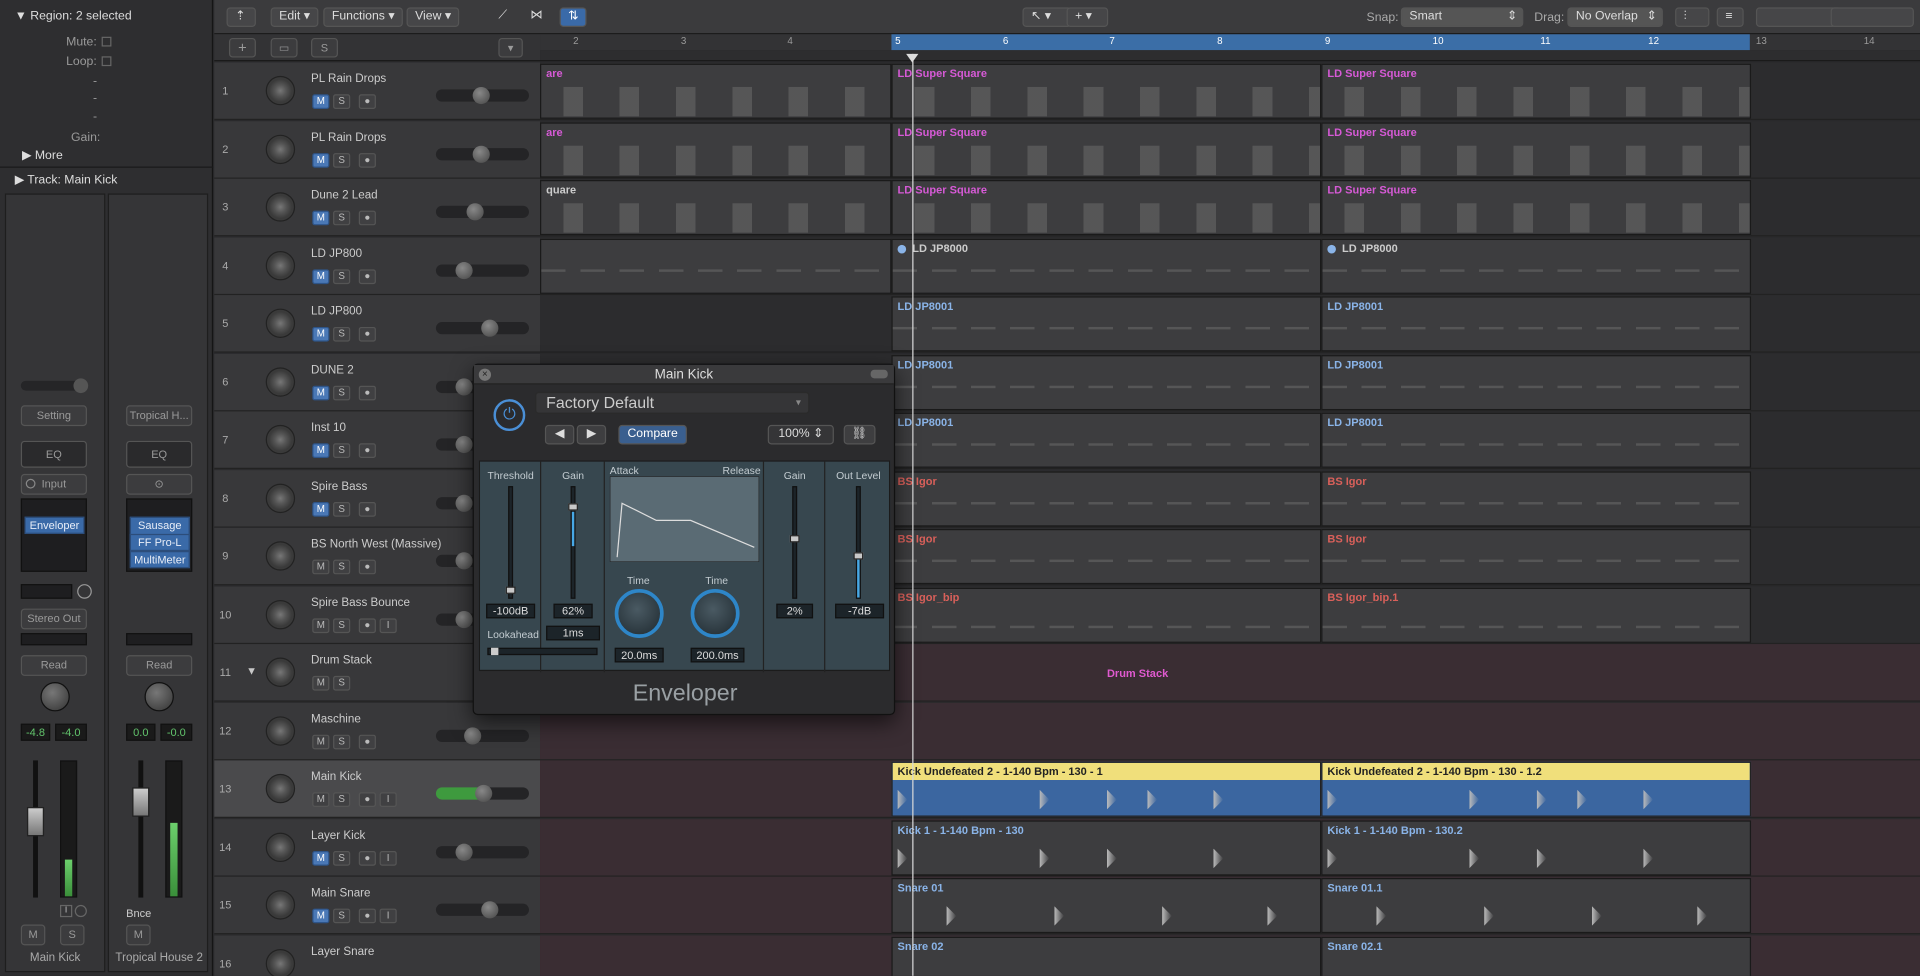 The height and width of the screenshot is (976, 1920). What do you see at coordinates (73, 16) in the screenshot?
I see `region-inspector-header: ▼ Region: 2 selected` at bounding box center [73, 16].